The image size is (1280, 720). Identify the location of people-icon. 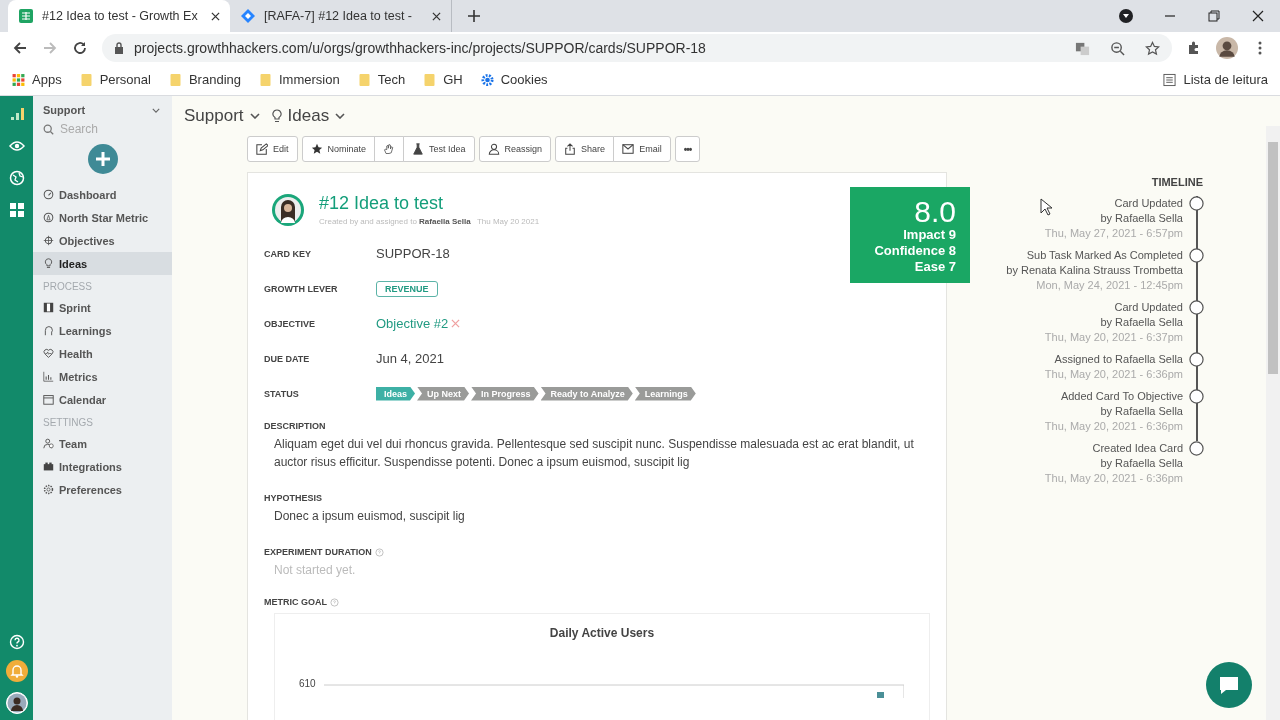
(48, 443).